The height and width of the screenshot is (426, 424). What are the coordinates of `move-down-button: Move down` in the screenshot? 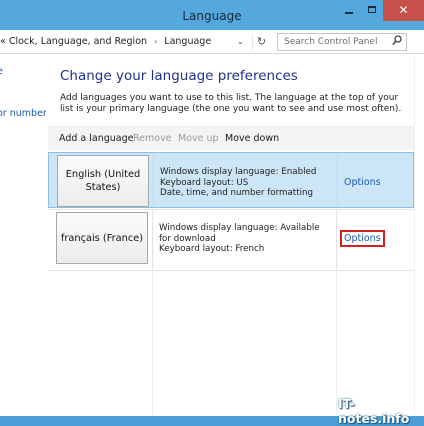 It's located at (252, 139).